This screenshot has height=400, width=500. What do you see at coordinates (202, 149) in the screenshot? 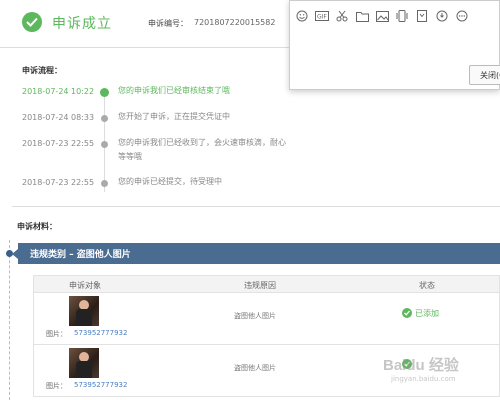
I see `step-text: 您的申诉我们已经收到了，会火速审核滴，耐心等等哦` at bounding box center [202, 149].